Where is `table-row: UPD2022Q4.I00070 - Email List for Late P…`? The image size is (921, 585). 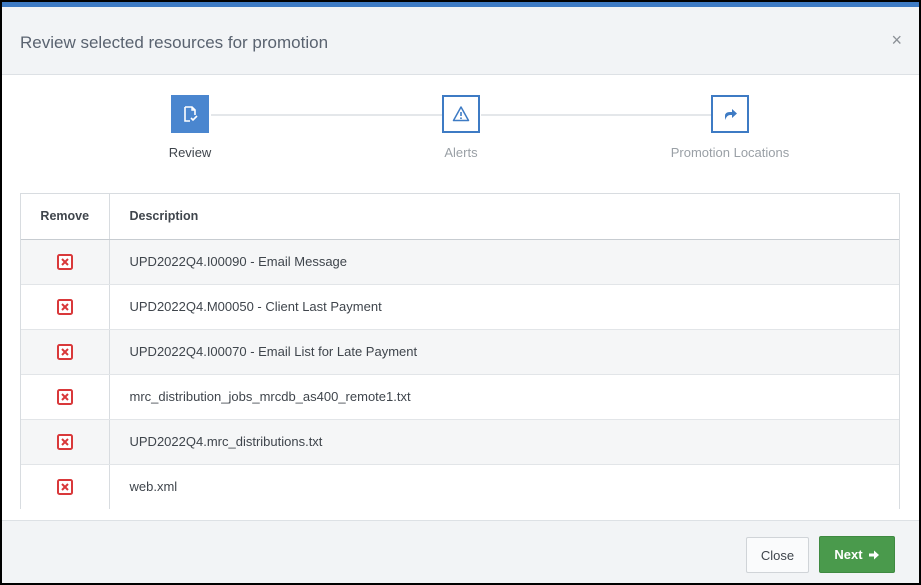
table-row: UPD2022Q4.I00070 - Email List for Late P… is located at coordinates (460, 352).